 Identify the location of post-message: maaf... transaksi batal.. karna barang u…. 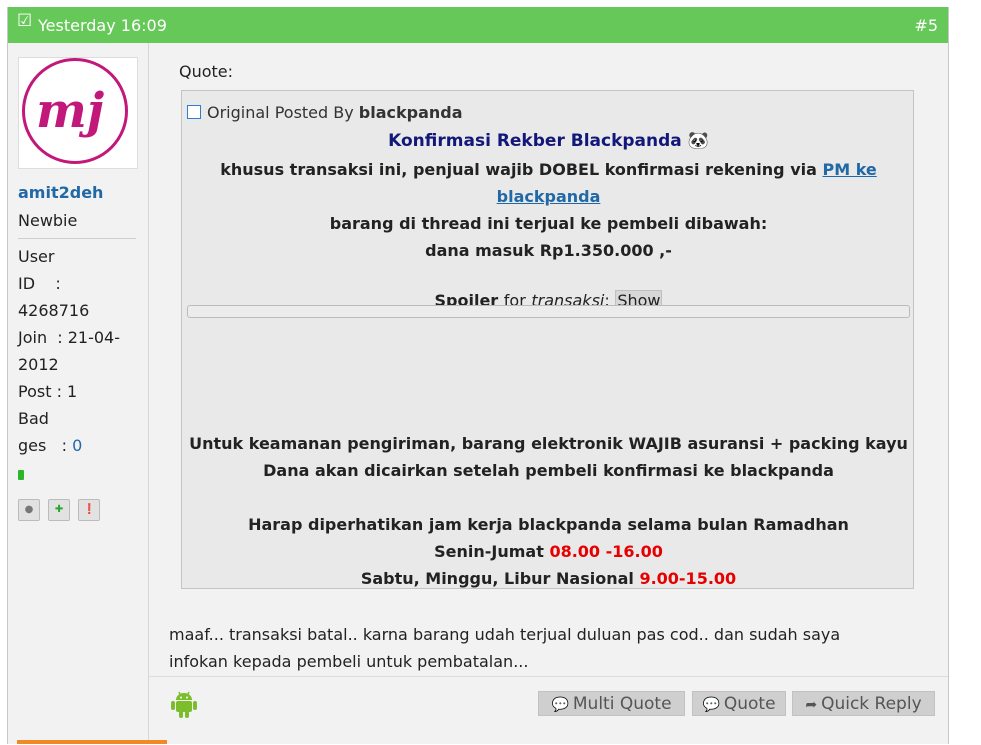
(549, 648).